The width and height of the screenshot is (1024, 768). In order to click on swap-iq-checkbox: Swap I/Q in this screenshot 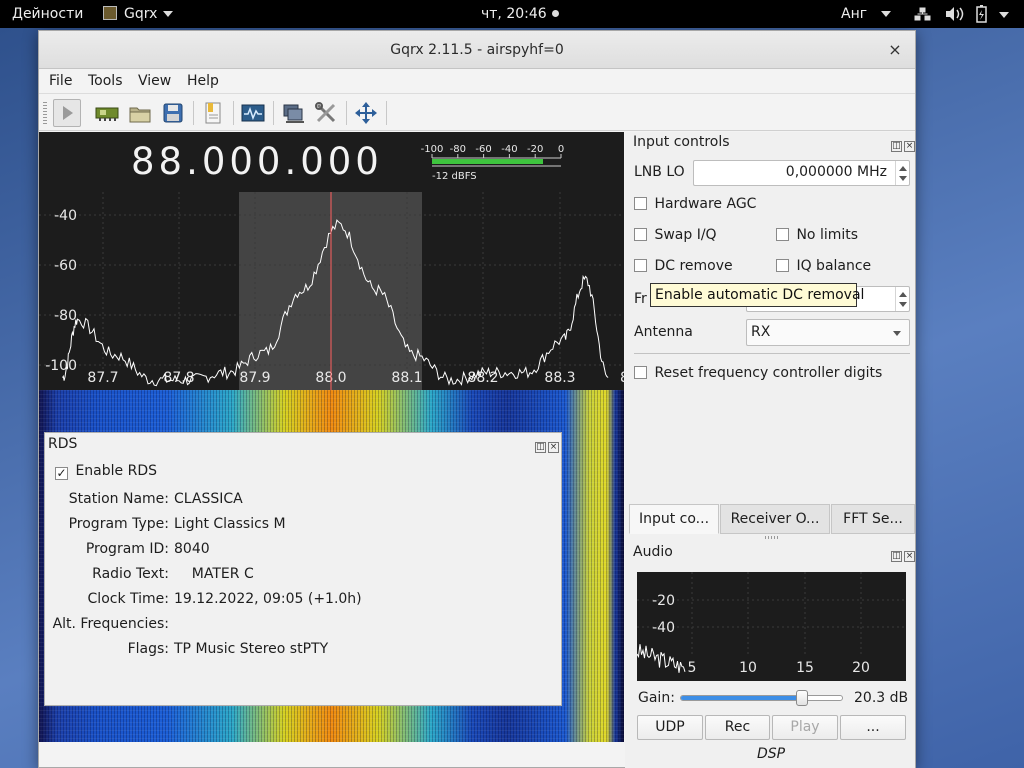, I will do `click(675, 235)`.